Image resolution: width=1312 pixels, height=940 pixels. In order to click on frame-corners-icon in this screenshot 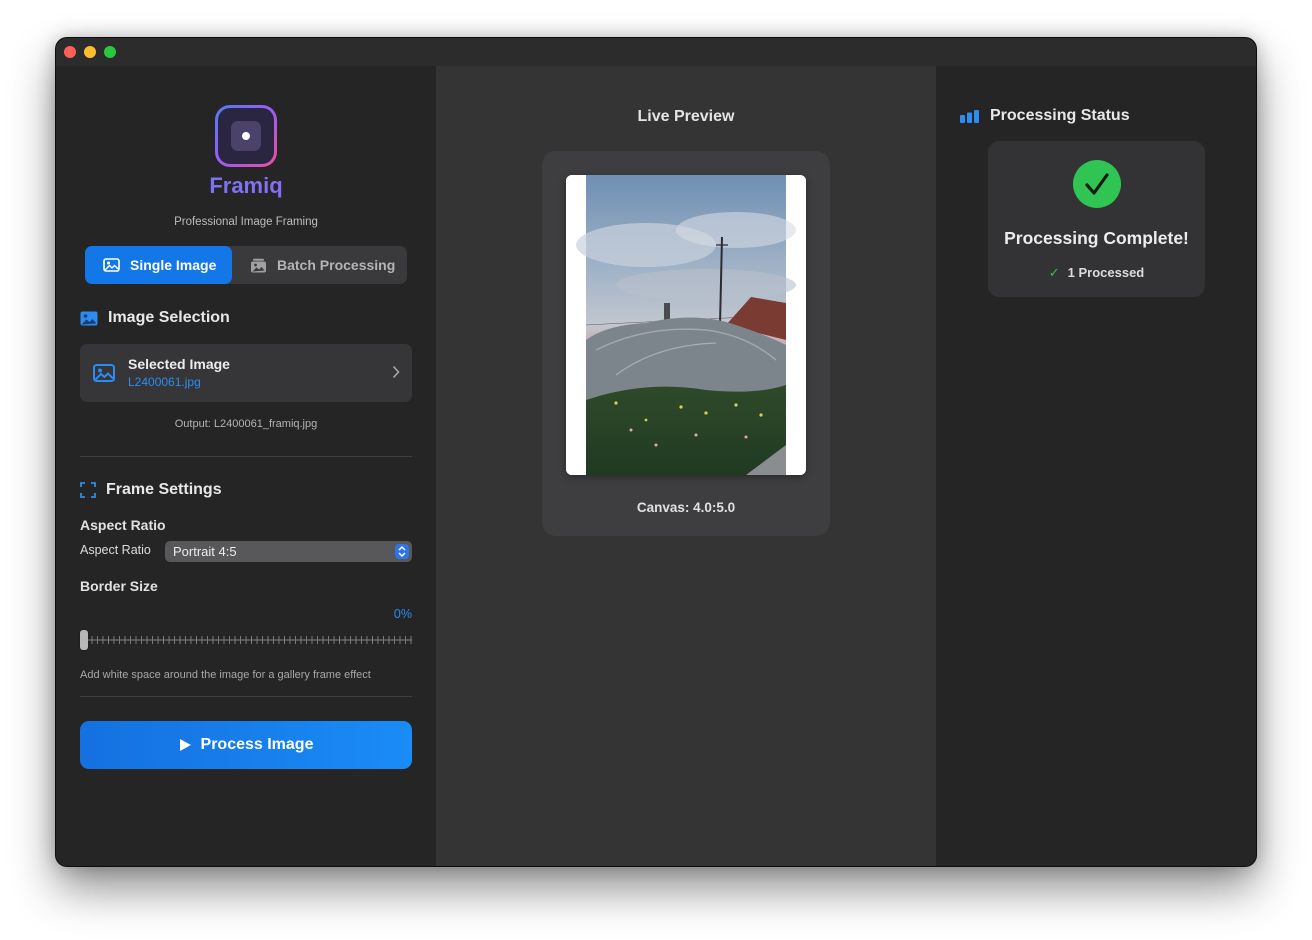, I will do `click(88, 490)`.